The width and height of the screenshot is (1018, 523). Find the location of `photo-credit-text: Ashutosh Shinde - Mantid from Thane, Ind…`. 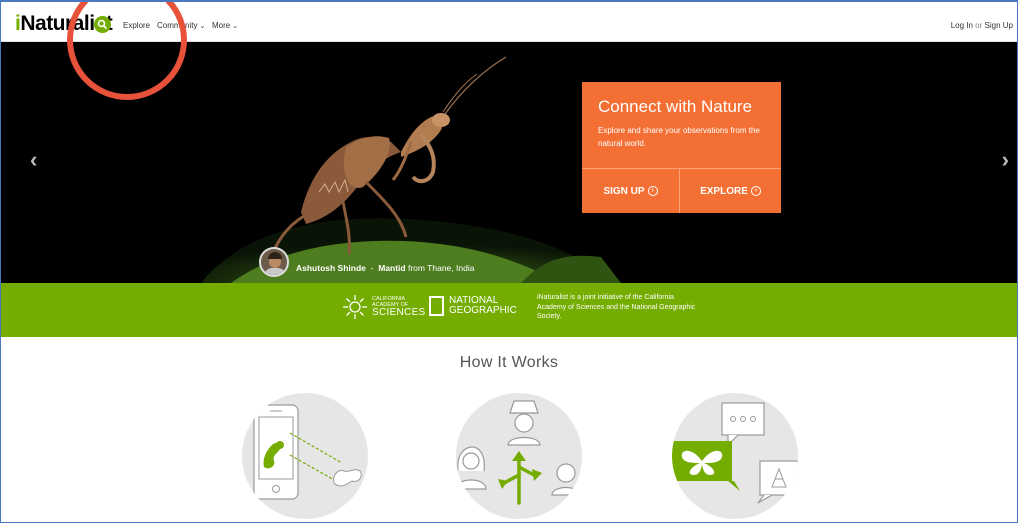

photo-credit-text: Ashutosh Shinde - Mantid from Thane, Ind… is located at coordinates (385, 268).